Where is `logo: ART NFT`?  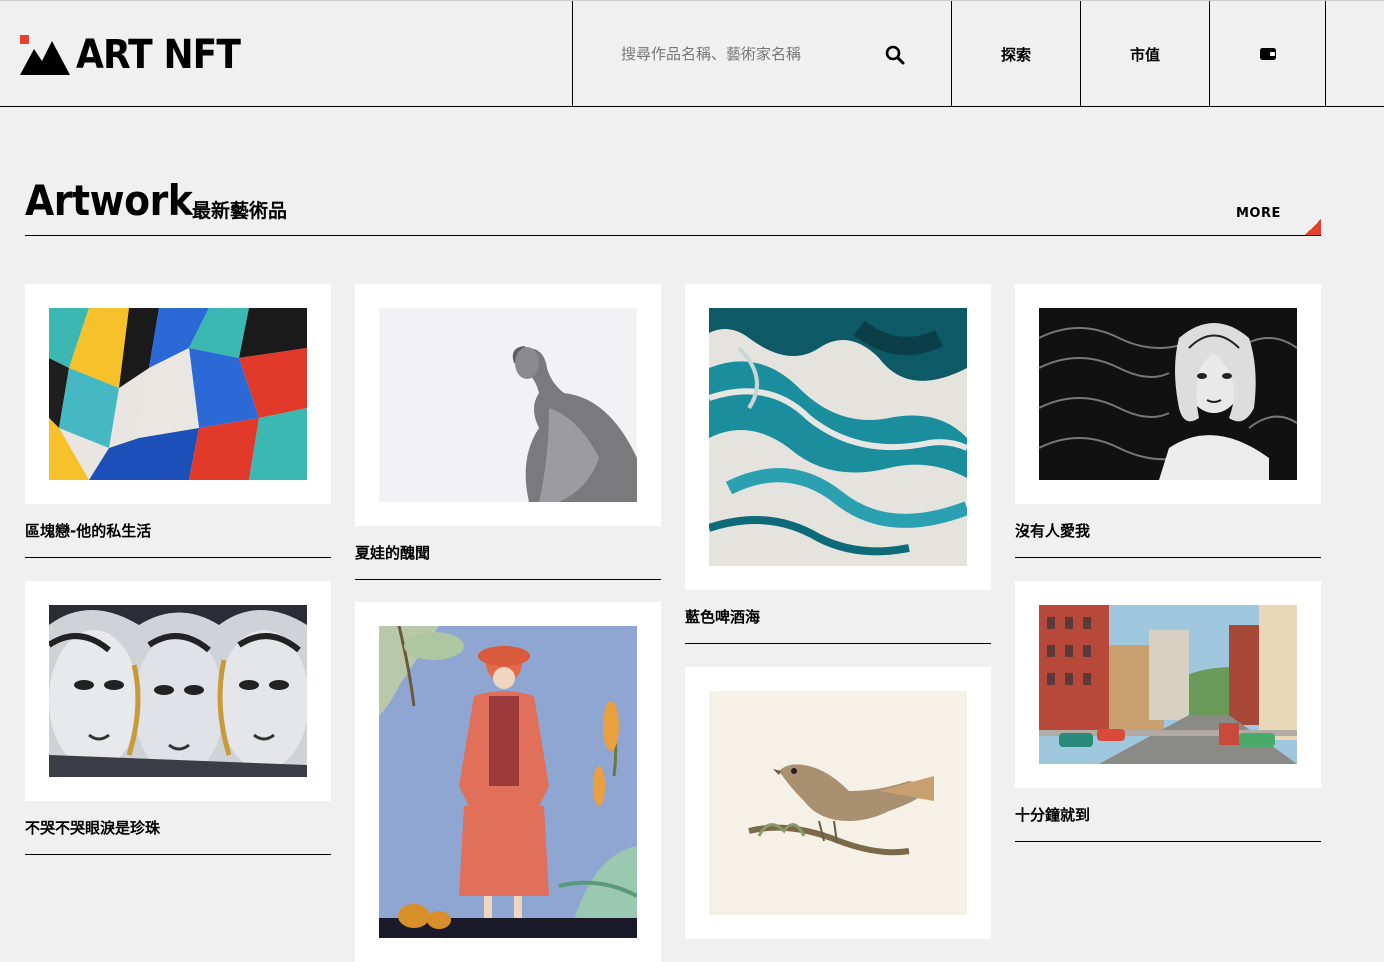
logo: ART NFT is located at coordinates (139, 55).